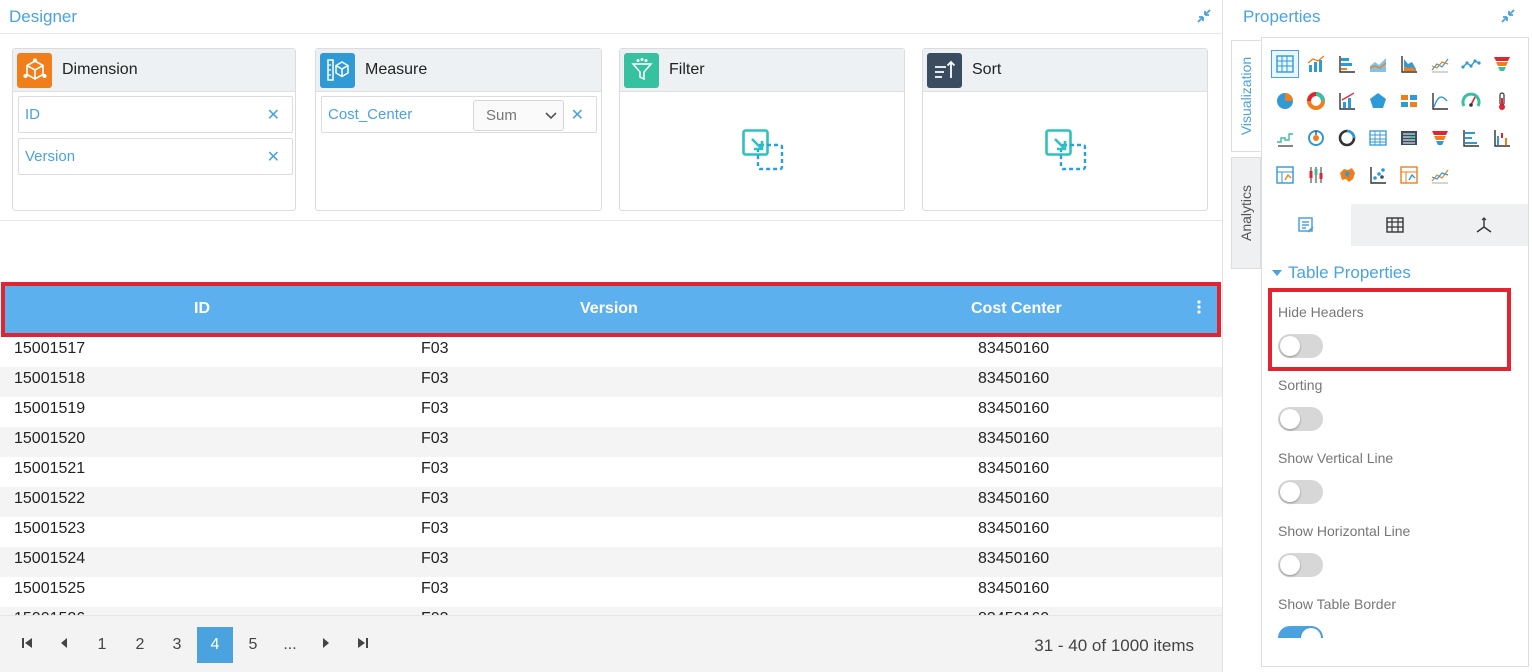 The height and width of the screenshot is (672, 1532). What do you see at coordinates (1378, 175) in the screenshot?
I see `scatter-chart-icon` at bounding box center [1378, 175].